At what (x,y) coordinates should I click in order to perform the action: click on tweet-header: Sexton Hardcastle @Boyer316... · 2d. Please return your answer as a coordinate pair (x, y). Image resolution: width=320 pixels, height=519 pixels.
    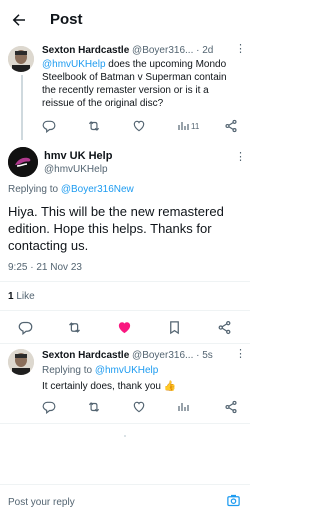
    Looking at the image, I should click on (127, 50).